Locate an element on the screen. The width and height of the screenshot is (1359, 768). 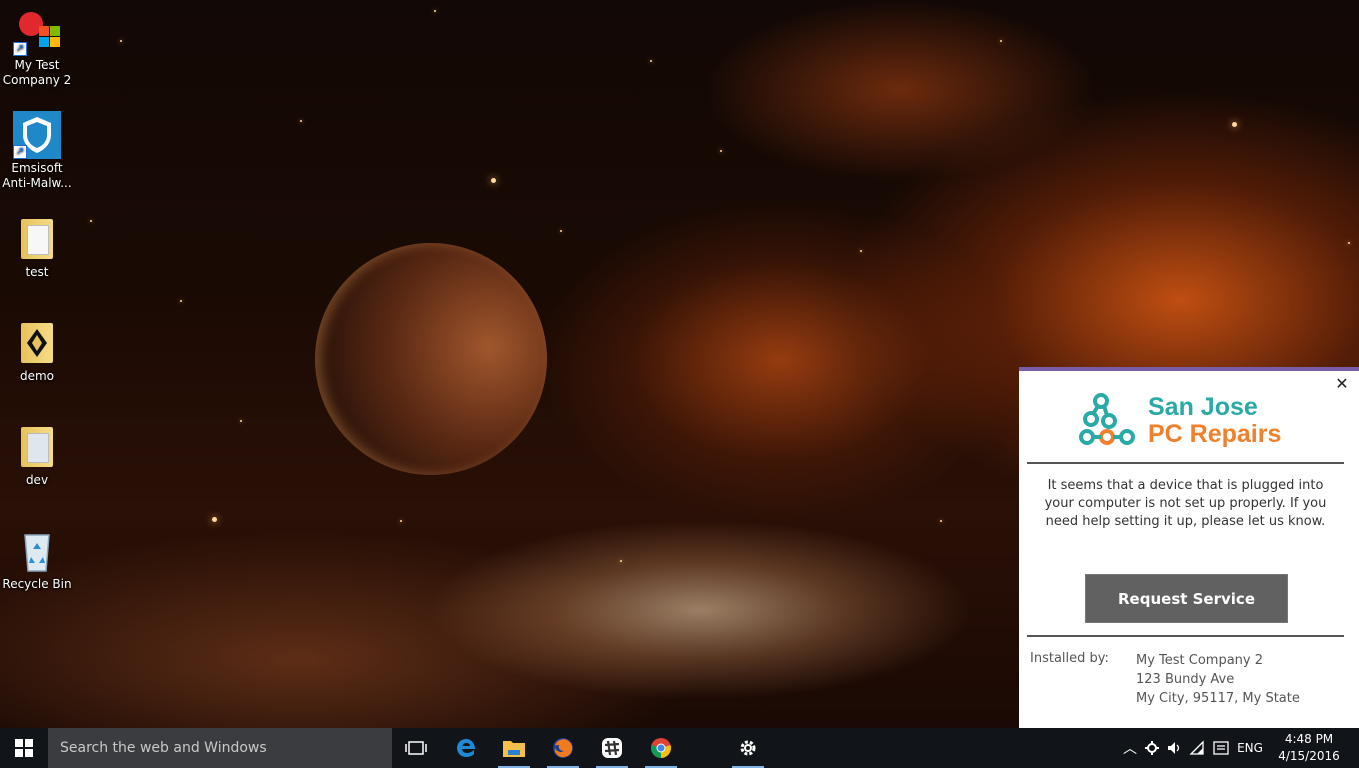
desktop-icon-label: Company 2 is located at coordinates (37, 80).